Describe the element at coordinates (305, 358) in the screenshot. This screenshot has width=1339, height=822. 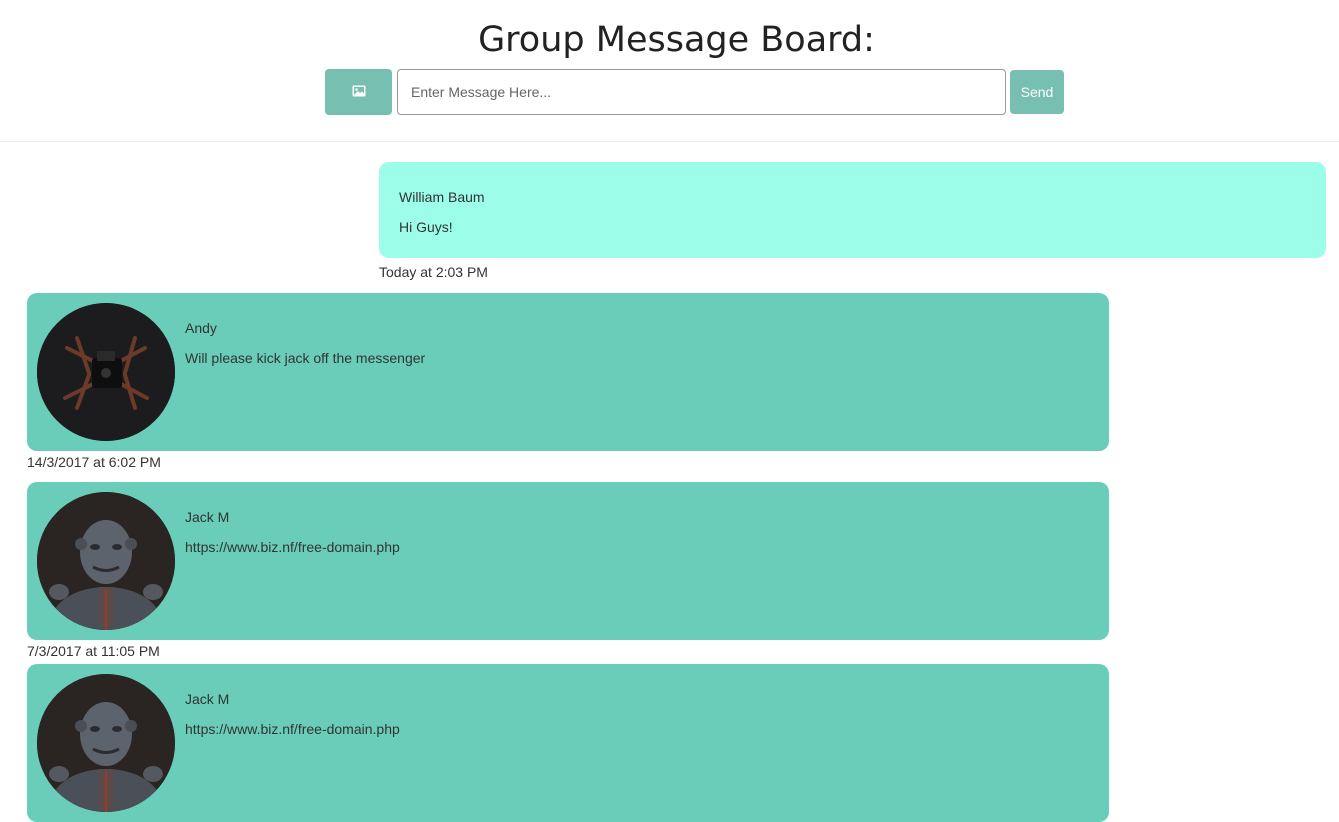
I see `message-text: Will please kick jack off the messenger` at that location.